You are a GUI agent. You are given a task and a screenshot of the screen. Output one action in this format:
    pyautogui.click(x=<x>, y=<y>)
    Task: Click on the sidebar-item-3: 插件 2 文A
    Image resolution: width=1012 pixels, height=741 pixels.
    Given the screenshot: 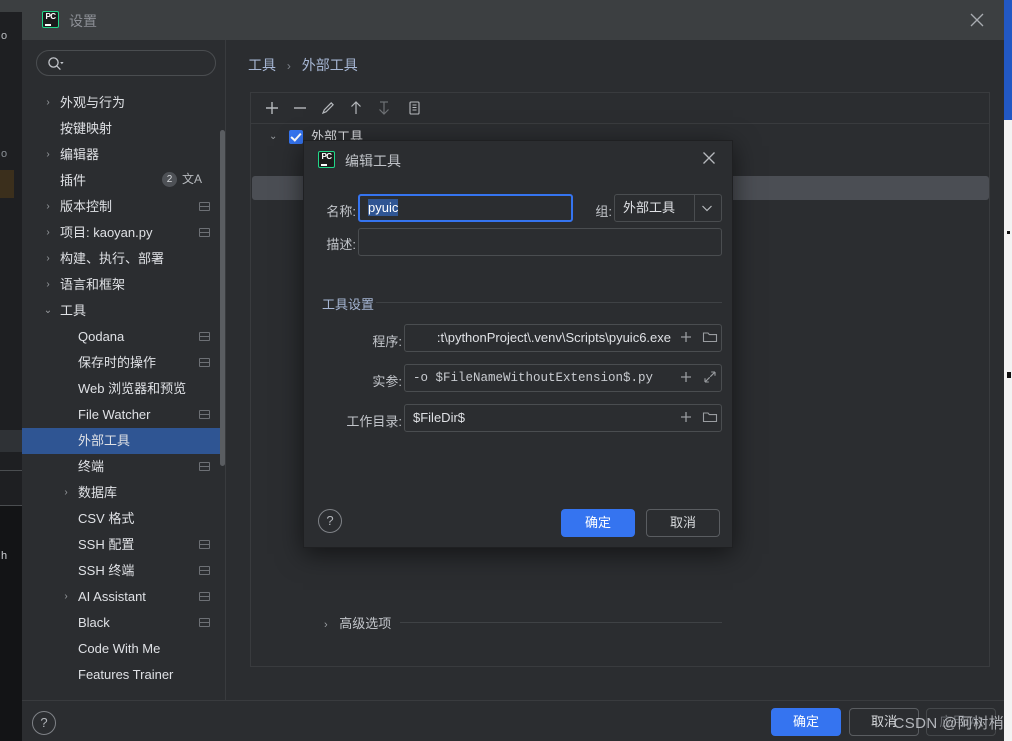 What is the action you would take?
    pyautogui.click(x=123, y=181)
    